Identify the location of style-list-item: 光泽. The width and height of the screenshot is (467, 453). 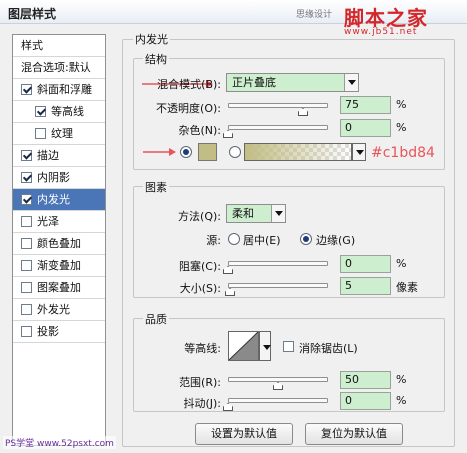
(59, 222).